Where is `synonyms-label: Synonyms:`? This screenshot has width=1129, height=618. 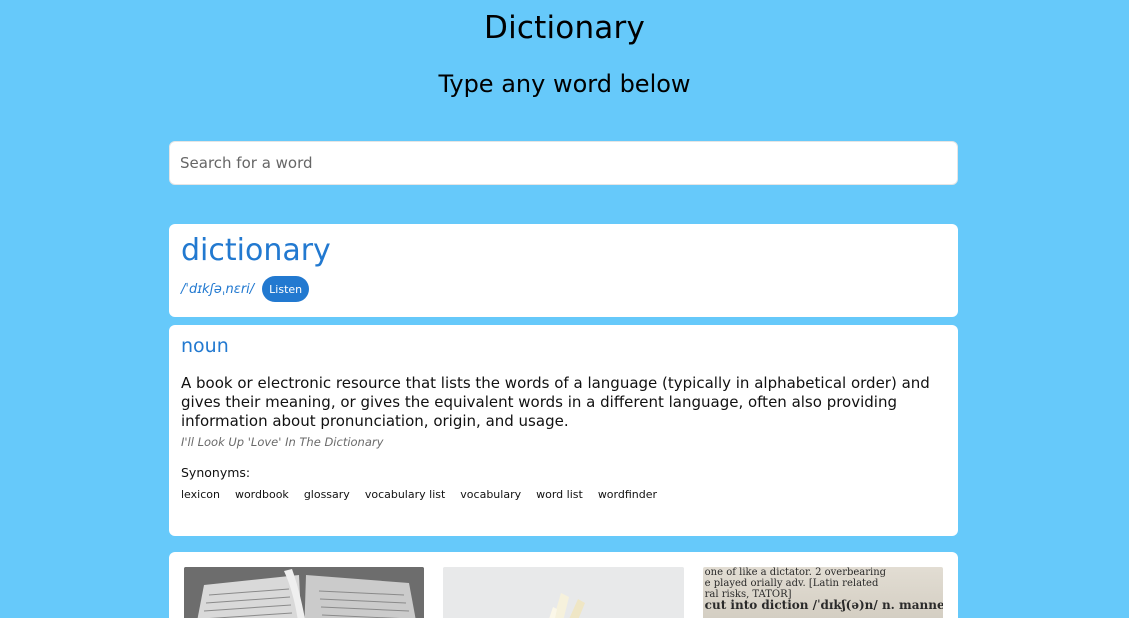 synonyms-label: Synonyms: is located at coordinates (216, 472).